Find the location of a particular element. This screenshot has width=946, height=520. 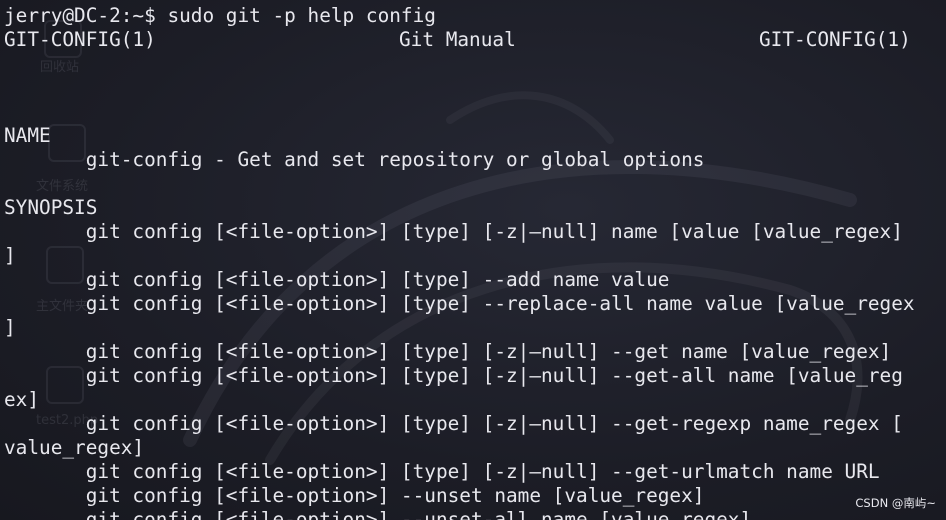

man-line: SYNOPSIS is located at coordinates (51, 207).